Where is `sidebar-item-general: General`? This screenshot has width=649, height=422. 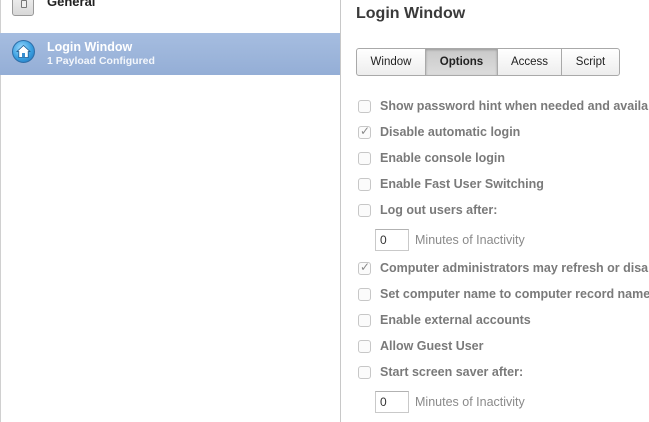
sidebar-item-general: General is located at coordinates (170, 11).